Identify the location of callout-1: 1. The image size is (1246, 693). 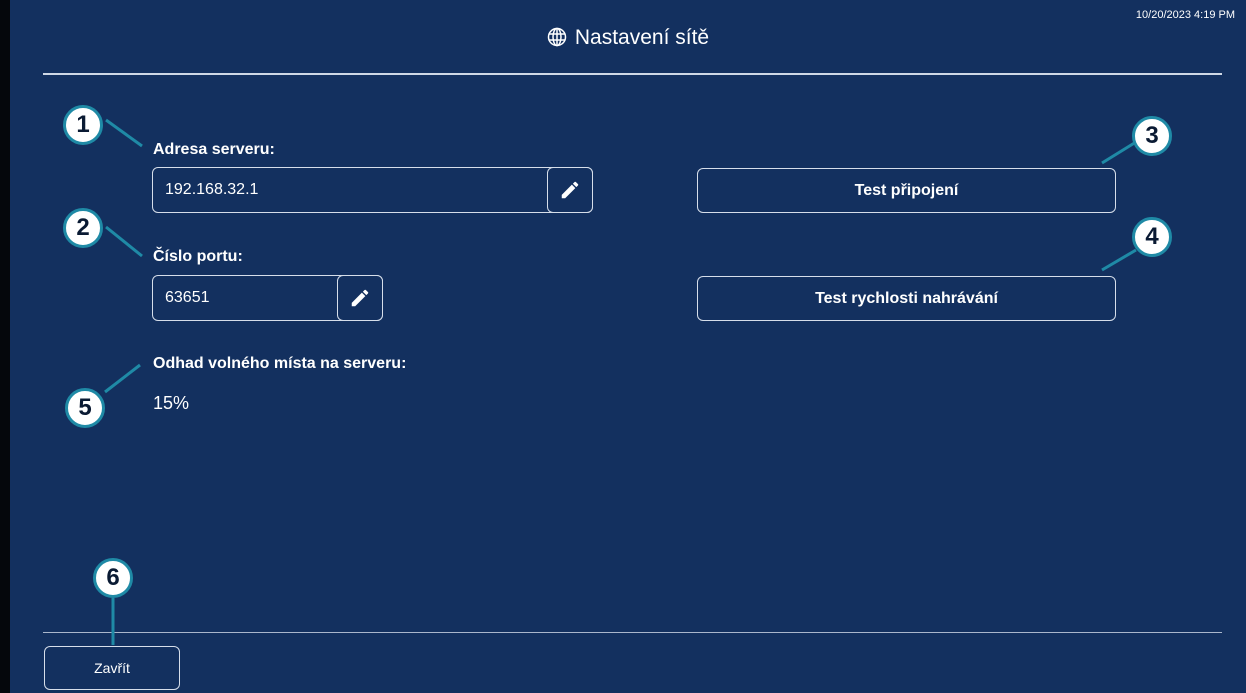
(83, 125).